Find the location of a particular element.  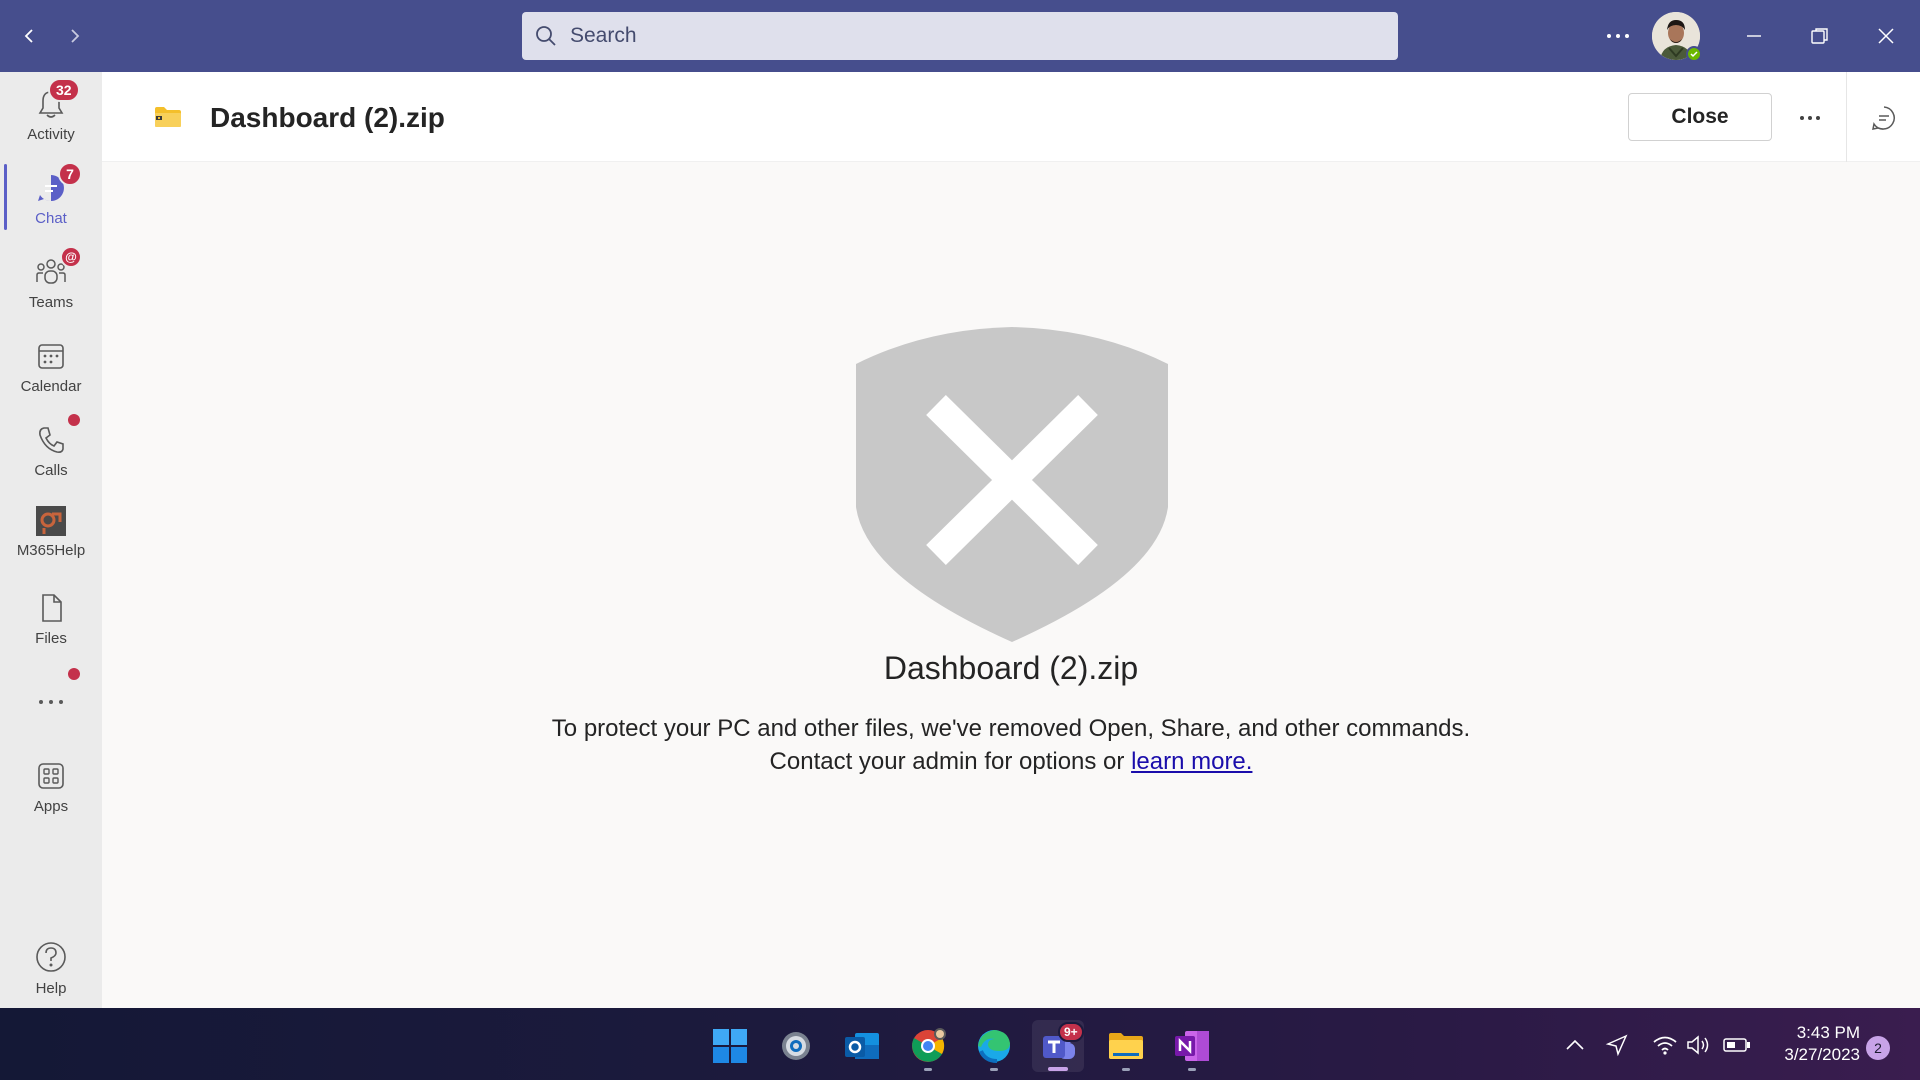

rail-label: Chat is located at coordinates (51, 218).